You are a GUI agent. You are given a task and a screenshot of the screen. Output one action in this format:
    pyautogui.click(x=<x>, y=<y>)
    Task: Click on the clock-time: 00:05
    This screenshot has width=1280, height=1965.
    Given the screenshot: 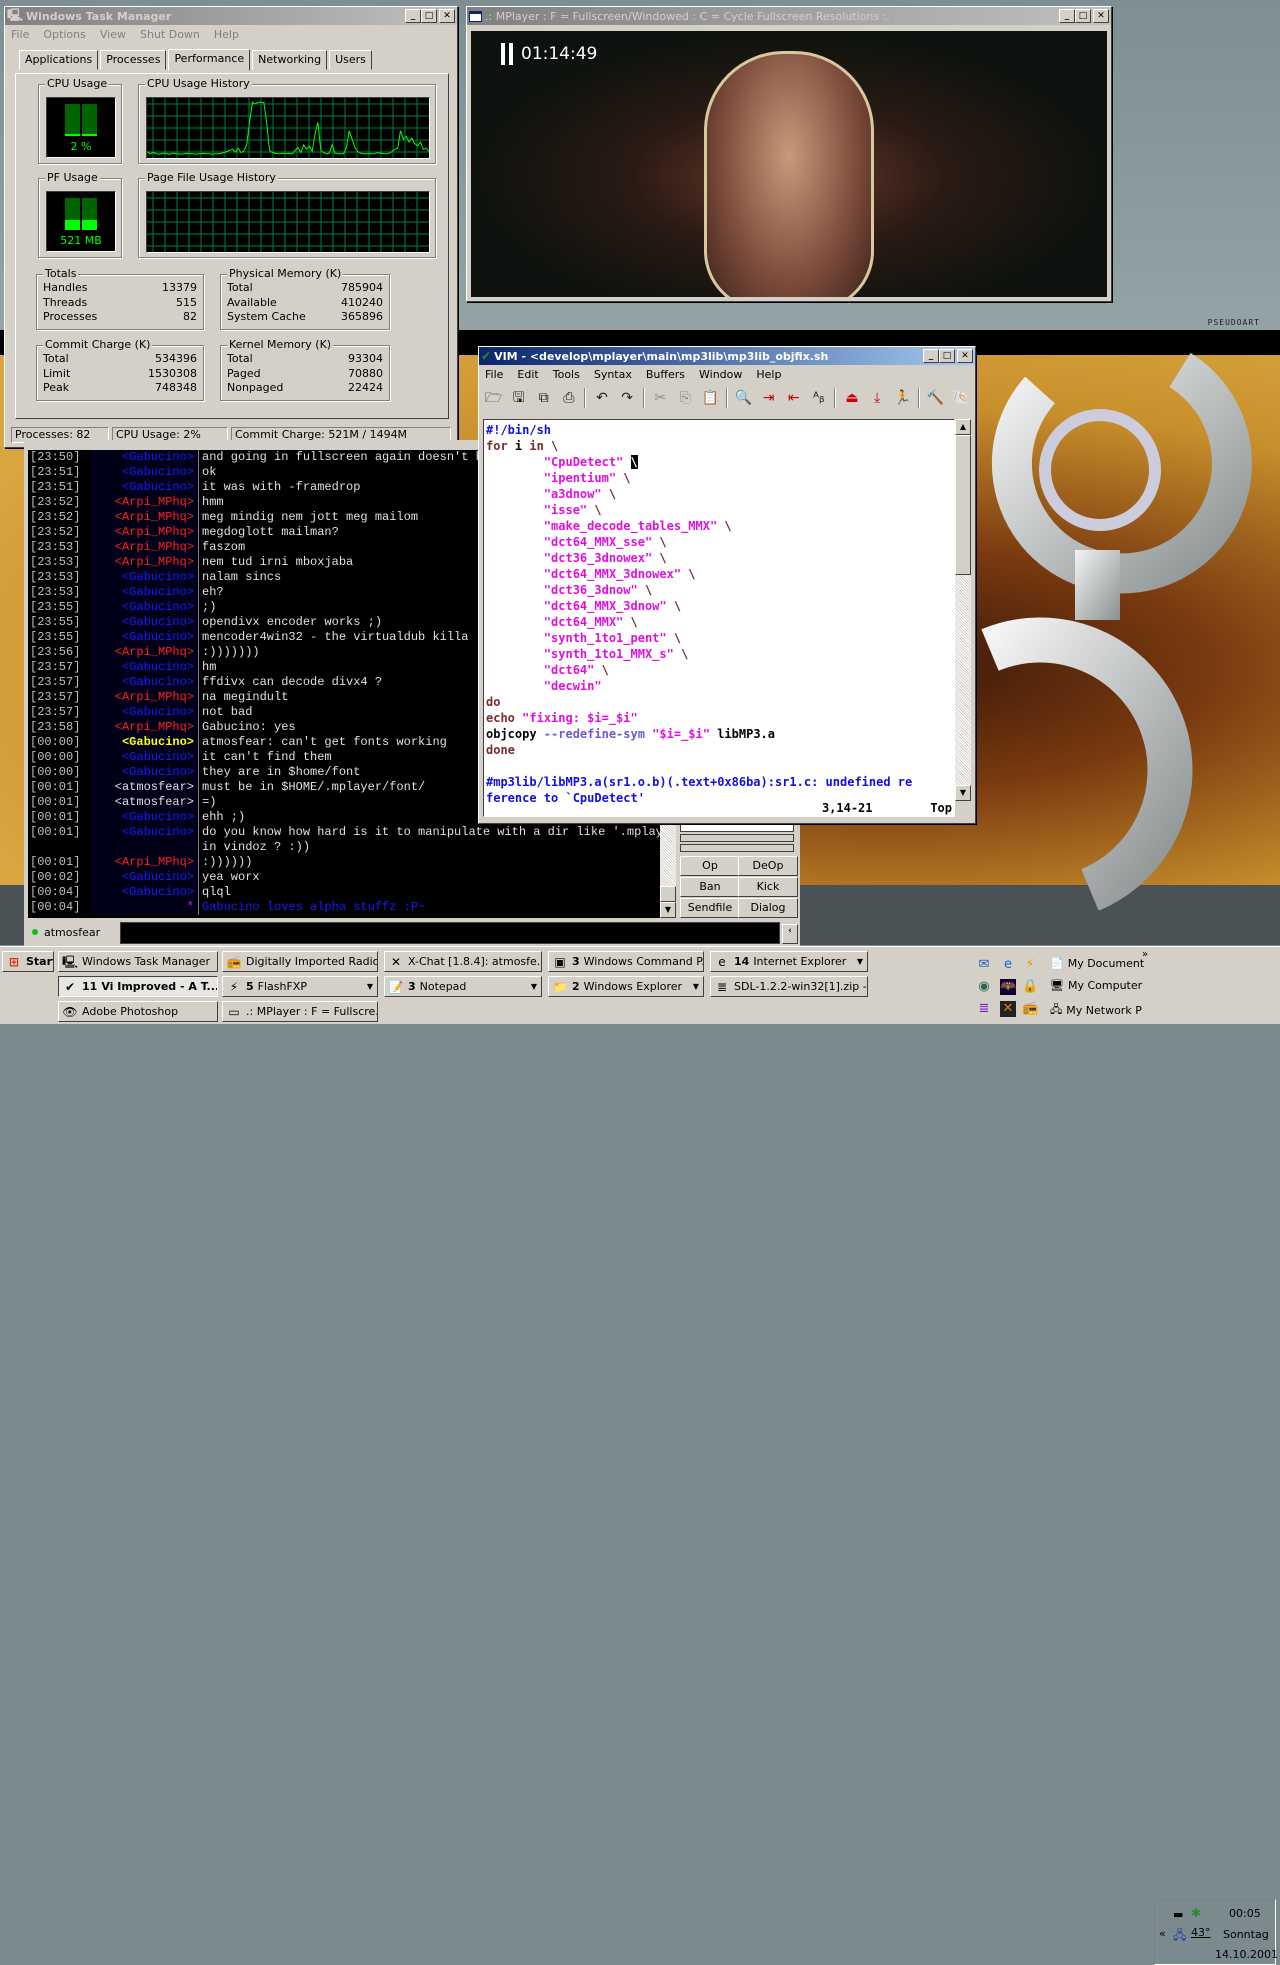 What is the action you would take?
    pyautogui.click(x=1245, y=1913)
    